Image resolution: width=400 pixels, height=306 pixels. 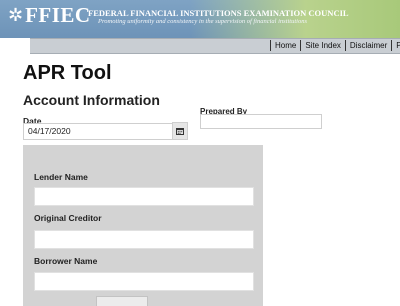 What do you see at coordinates (122, 301) in the screenshot?
I see `partial-select` at bounding box center [122, 301].